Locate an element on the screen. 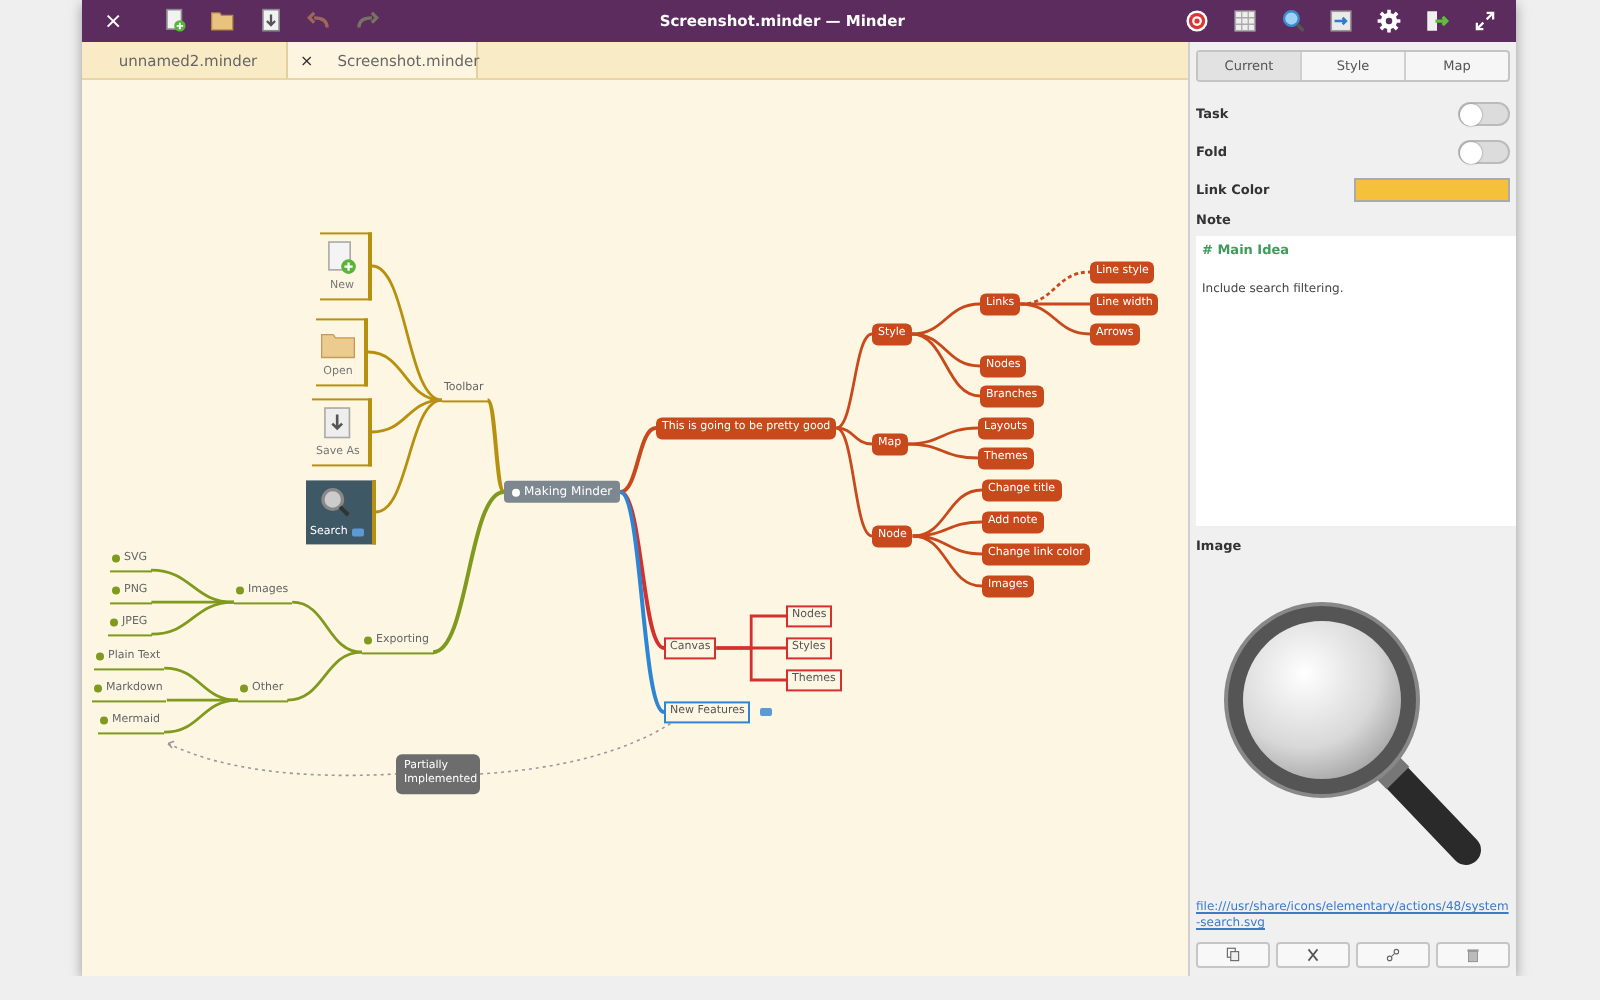 Image resolution: width=1600 pixels, height=1000 pixels. undo-icon is located at coordinates (319, 21).